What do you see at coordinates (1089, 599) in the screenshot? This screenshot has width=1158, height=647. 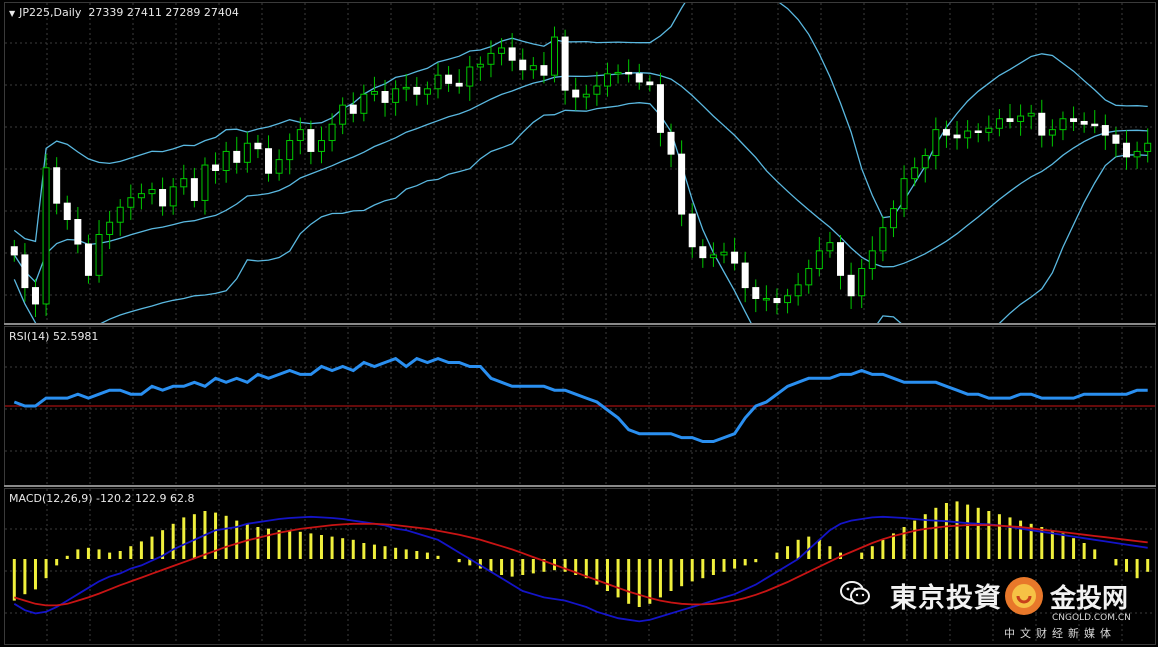 I see `watermark-site-name: 金投网` at bounding box center [1089, 599].